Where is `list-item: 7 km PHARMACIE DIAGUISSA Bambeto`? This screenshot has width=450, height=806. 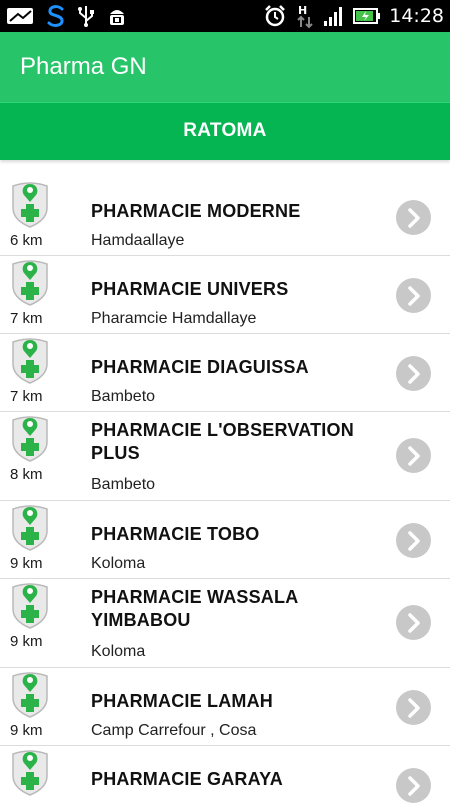 list-item: 7 km PHARMACIE DIAGUISSA Bambeto is located at coordinates (225, 373).